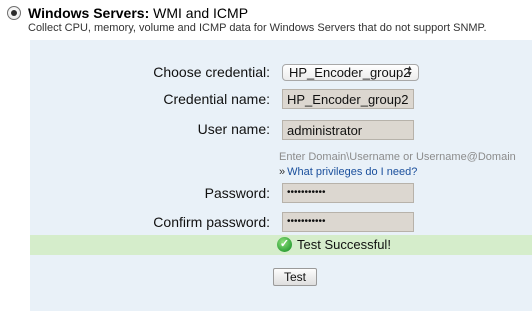 Image resolution: width=532 pixels, height=317 pixels. I want to click on help-arrow-icon: », so click(282, 172).